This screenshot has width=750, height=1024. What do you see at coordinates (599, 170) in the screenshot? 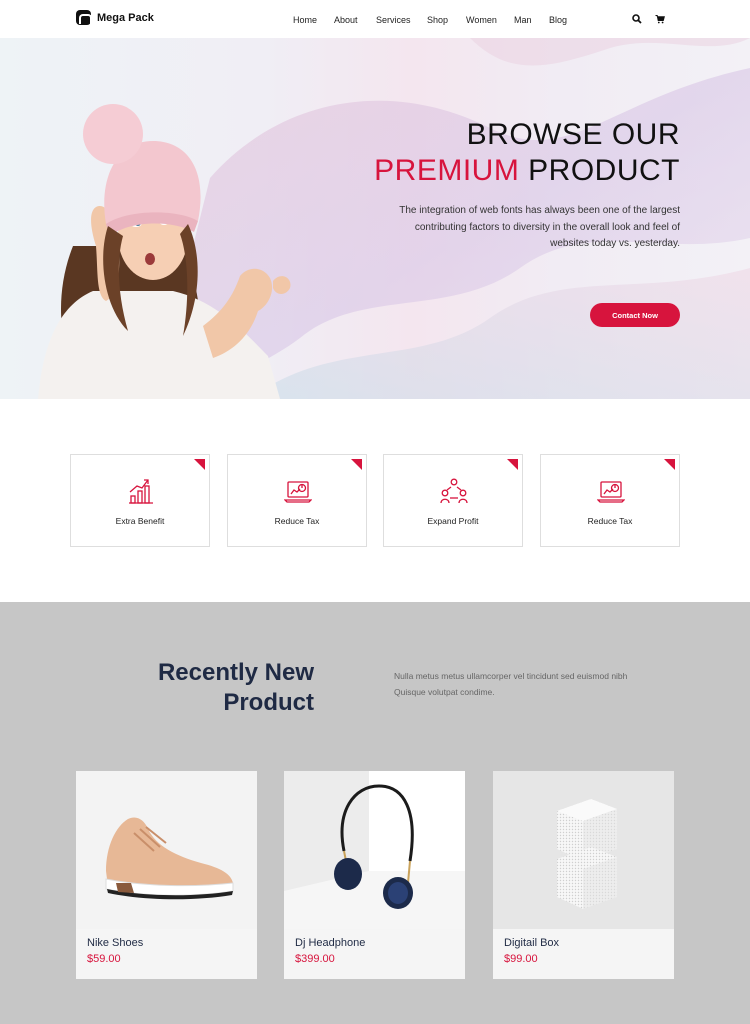
I see `hero-heading-rest: PRODUCT` at bounding box center [599, 170].